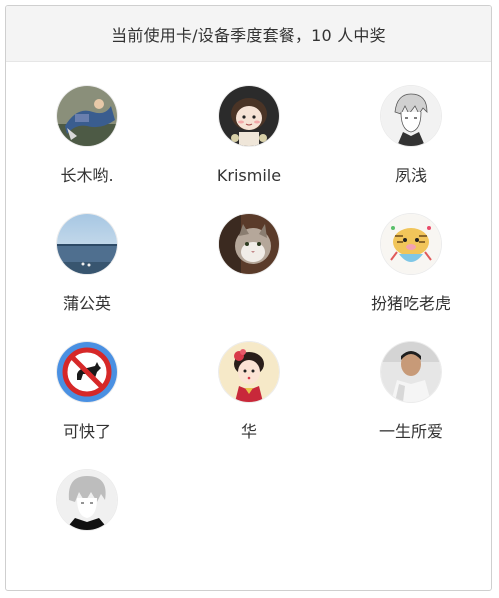 Image resolution: width=499 pixels, height=598 pixels. I want to click on winner-item: 夙浅, so click(411, 136).